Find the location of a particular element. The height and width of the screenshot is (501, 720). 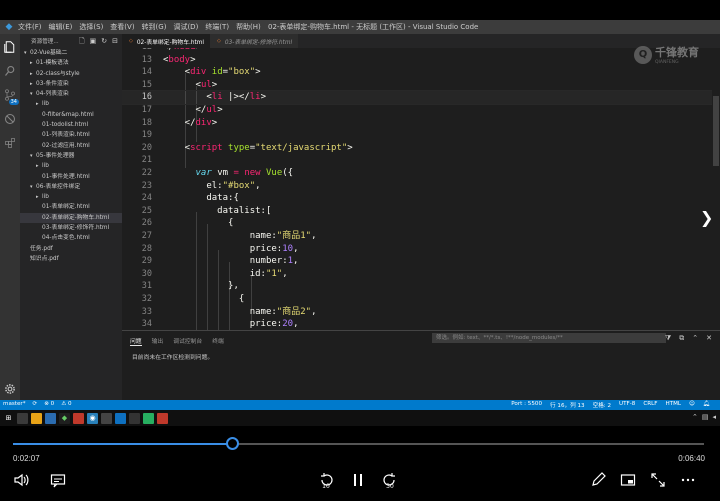

tree-folder: ▸ 02-class与style is located at coordinates (71, 74).